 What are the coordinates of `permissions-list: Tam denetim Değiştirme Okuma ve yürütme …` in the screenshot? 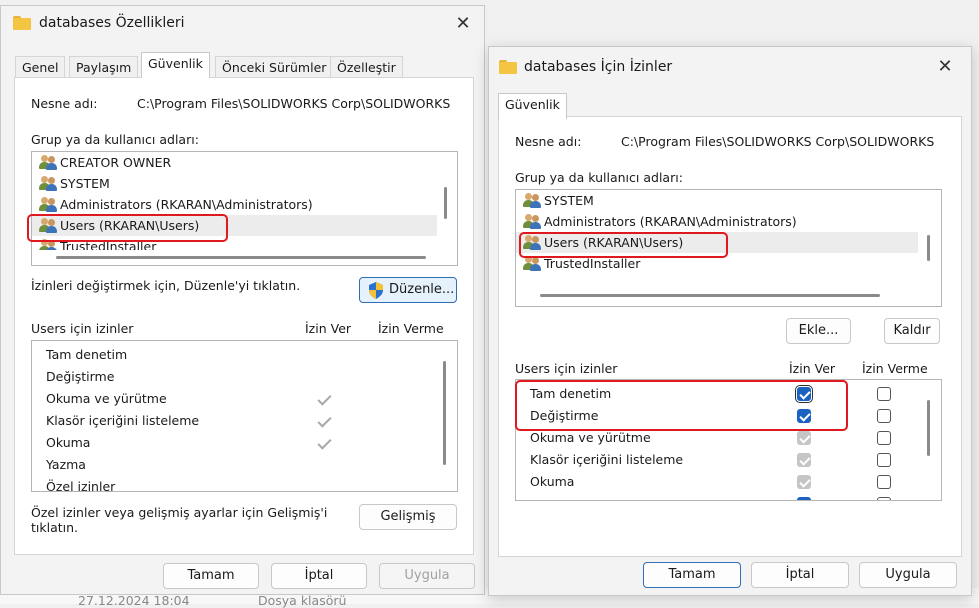 It's located at (244, 416).